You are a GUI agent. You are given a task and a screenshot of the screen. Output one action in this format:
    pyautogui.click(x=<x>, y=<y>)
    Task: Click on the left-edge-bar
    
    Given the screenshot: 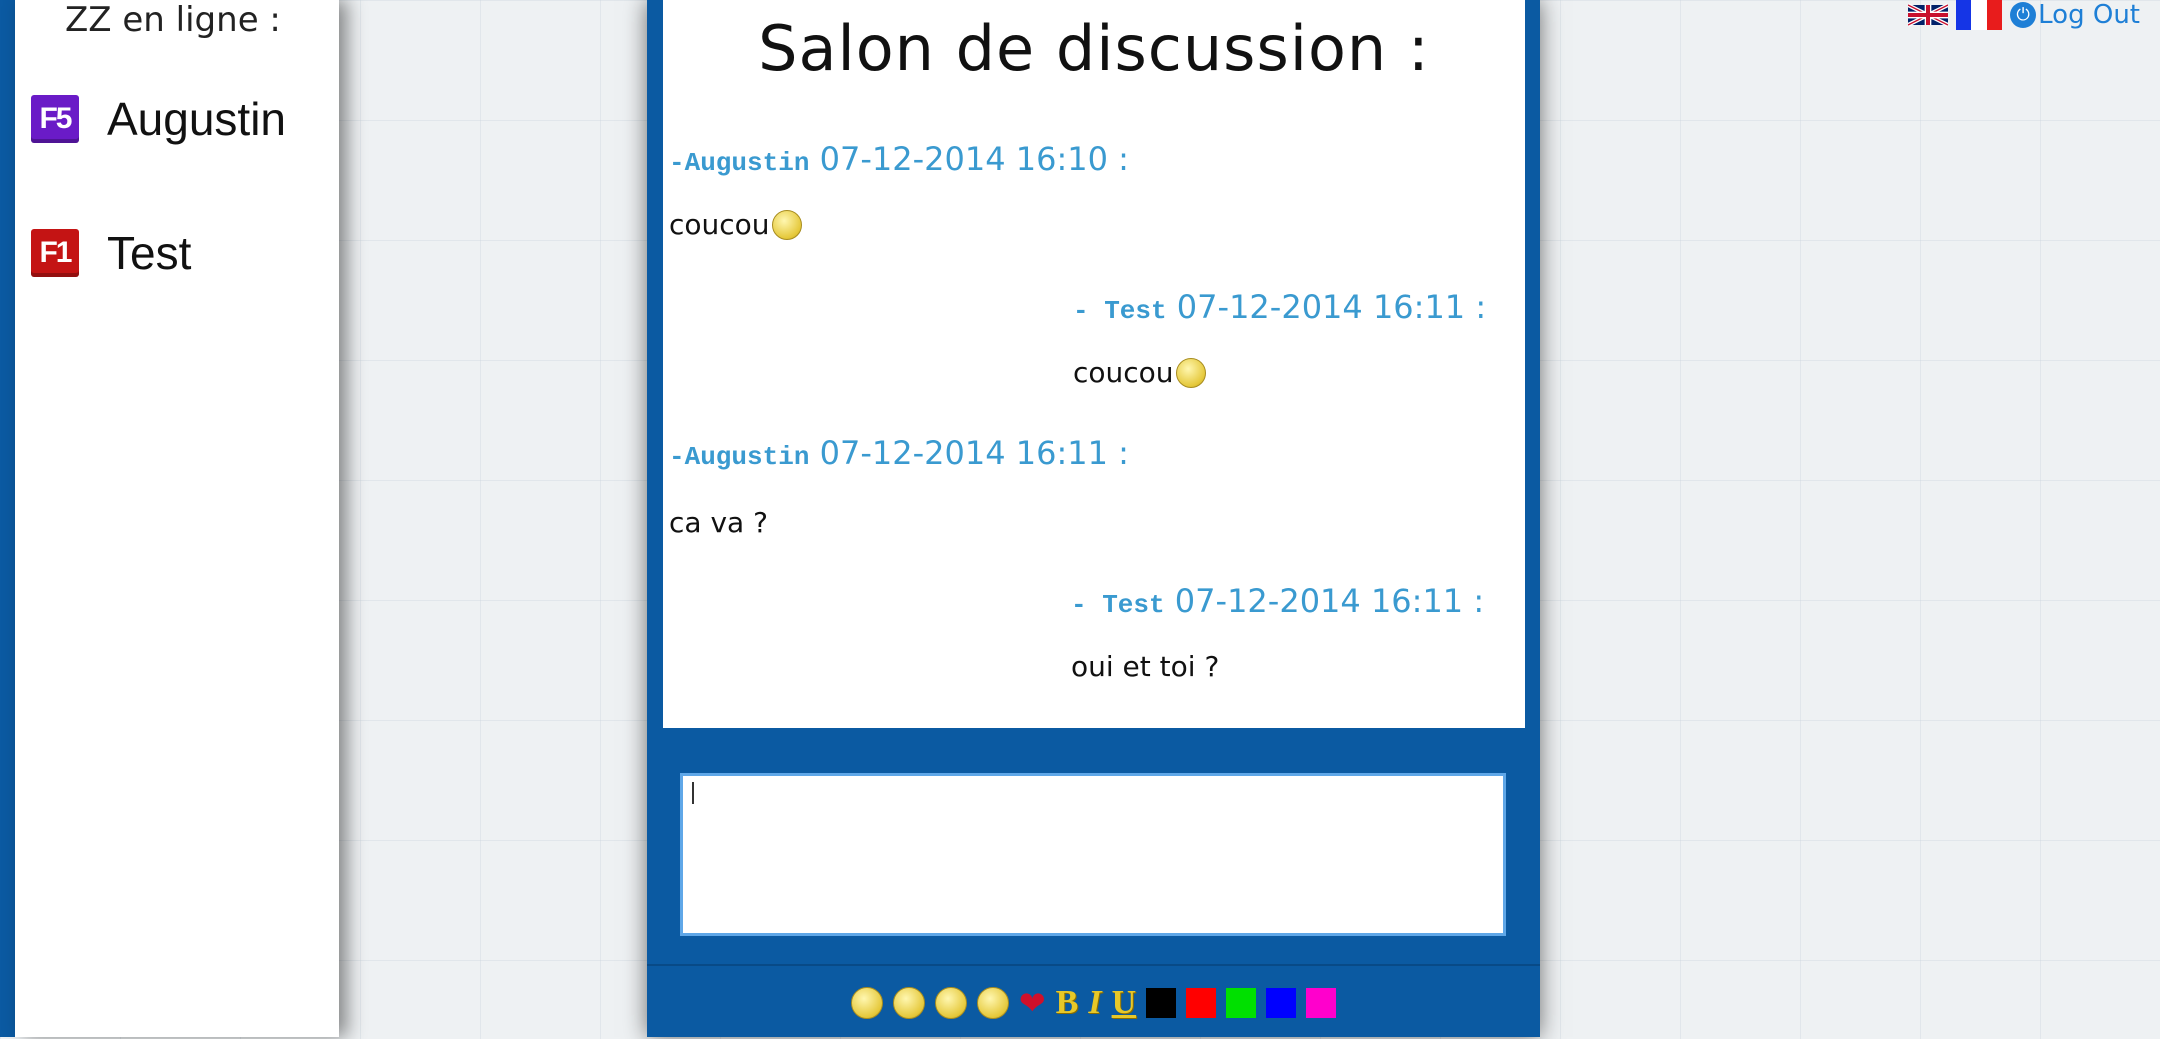 What is the action you would take?
    pyautogui.click(x=7, y=518)
    